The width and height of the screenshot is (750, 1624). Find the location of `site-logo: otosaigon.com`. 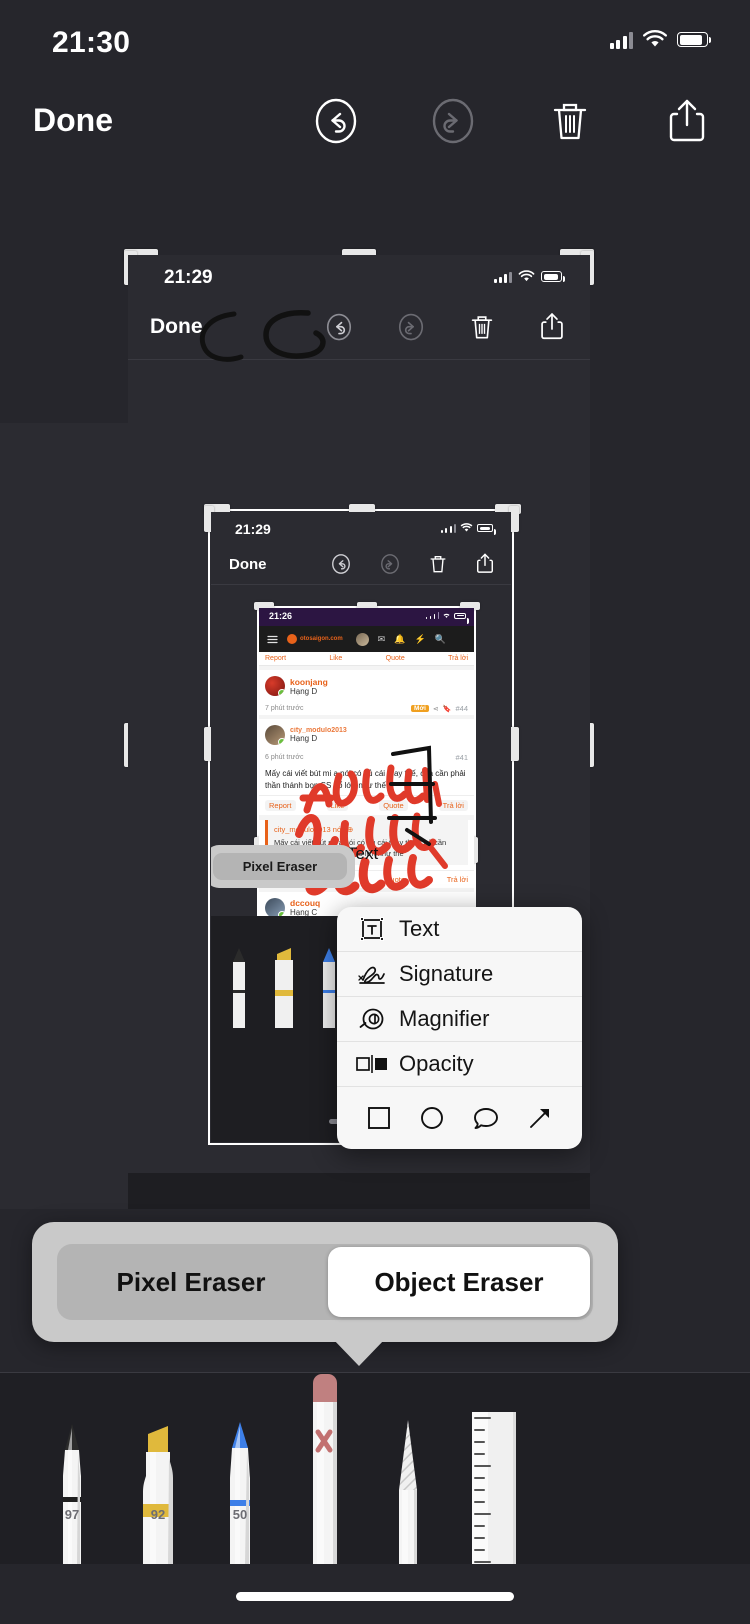

site-logo: otosaigon.com is located at coordinates (315, 639).